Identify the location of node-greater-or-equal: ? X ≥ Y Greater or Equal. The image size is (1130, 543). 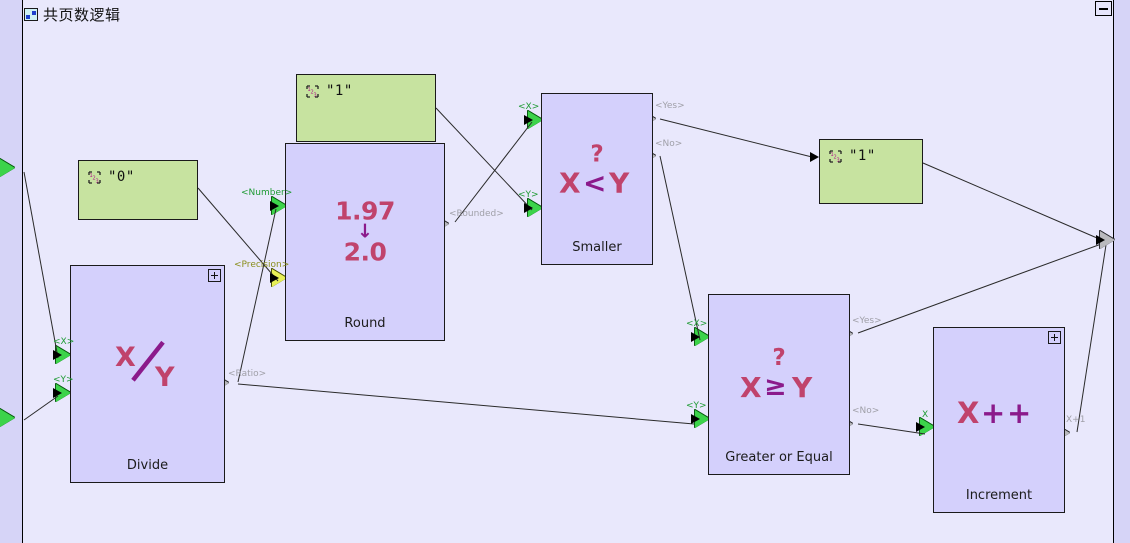
(779, 384).